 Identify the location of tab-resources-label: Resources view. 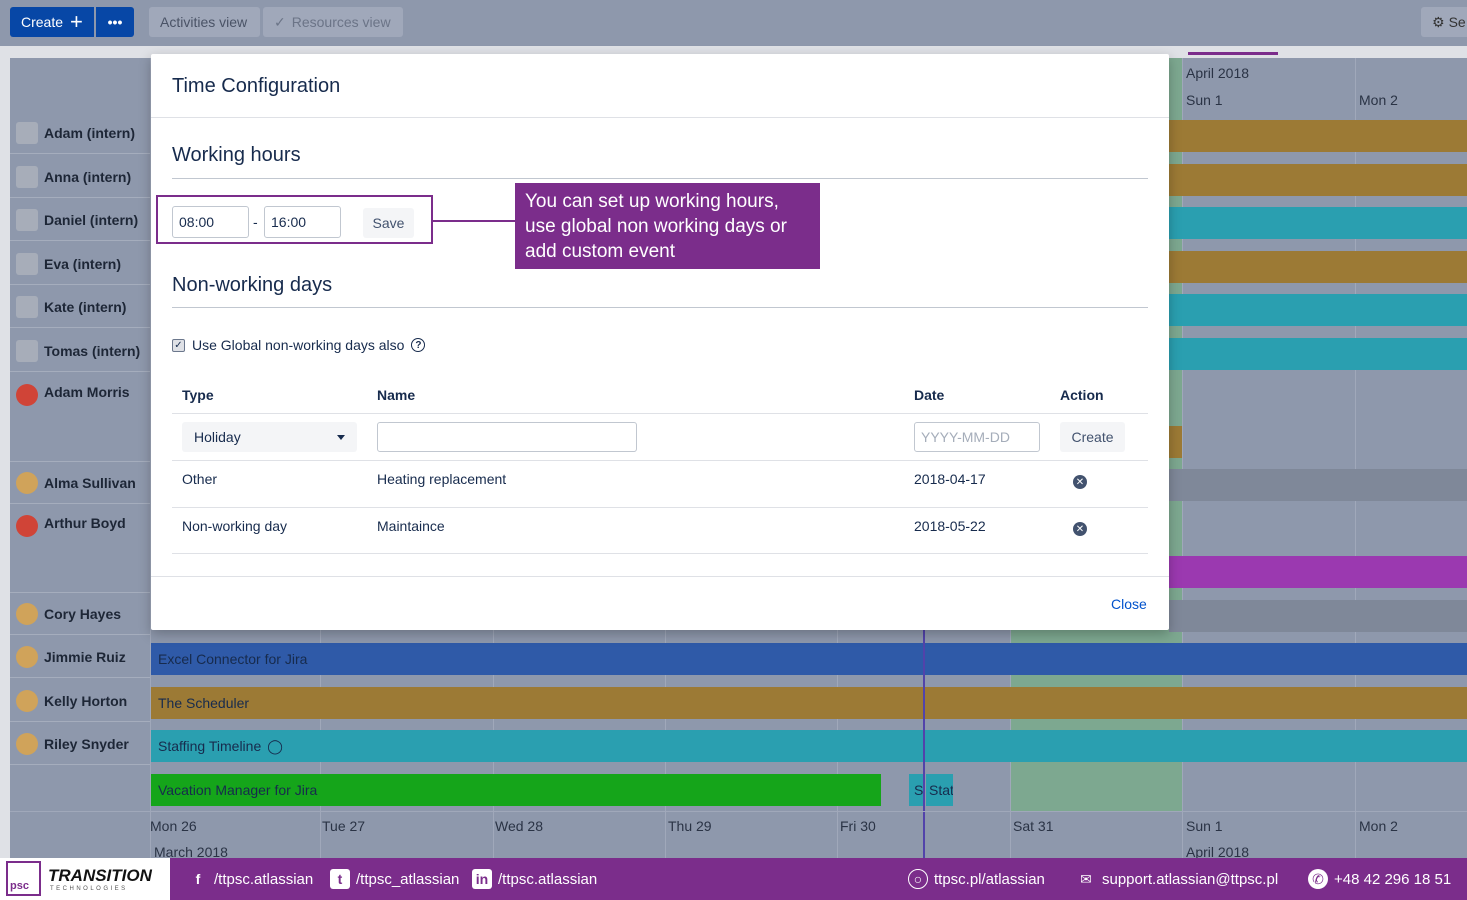
(341, 22).